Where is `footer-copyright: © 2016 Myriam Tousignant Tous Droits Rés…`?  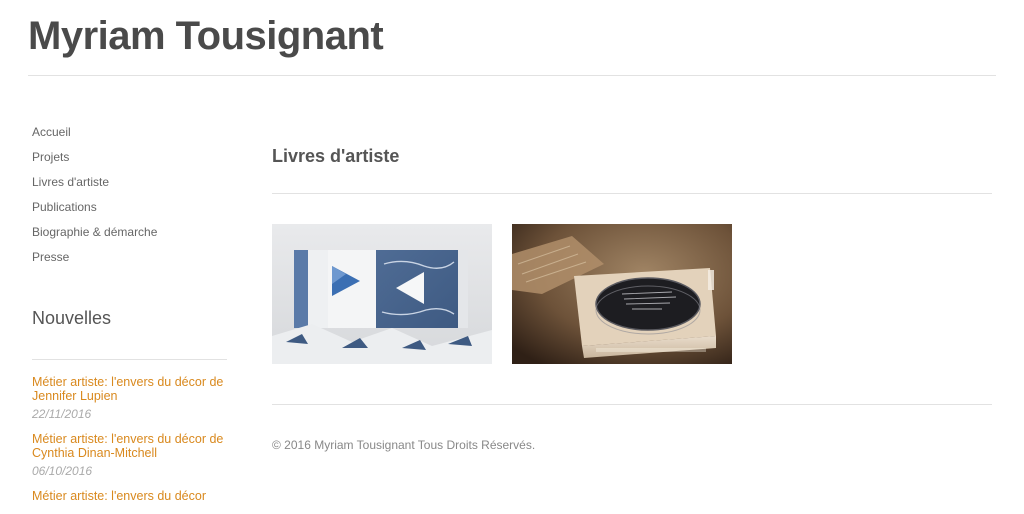 footer-copyright: © 2016 Myriam Tousignant Tous Droits Rés… is located at coordinates (404, 445).